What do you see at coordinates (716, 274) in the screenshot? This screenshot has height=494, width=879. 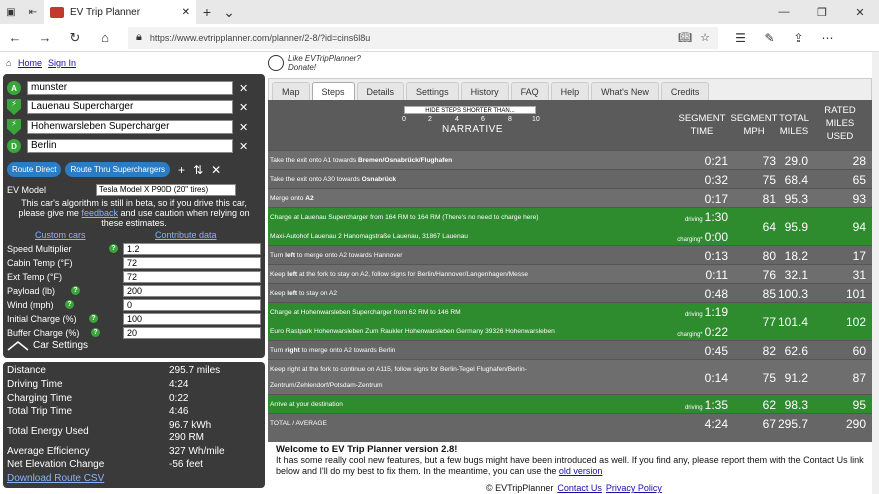 I see `segment-time: 0:11` at bounding box center [716, 274].